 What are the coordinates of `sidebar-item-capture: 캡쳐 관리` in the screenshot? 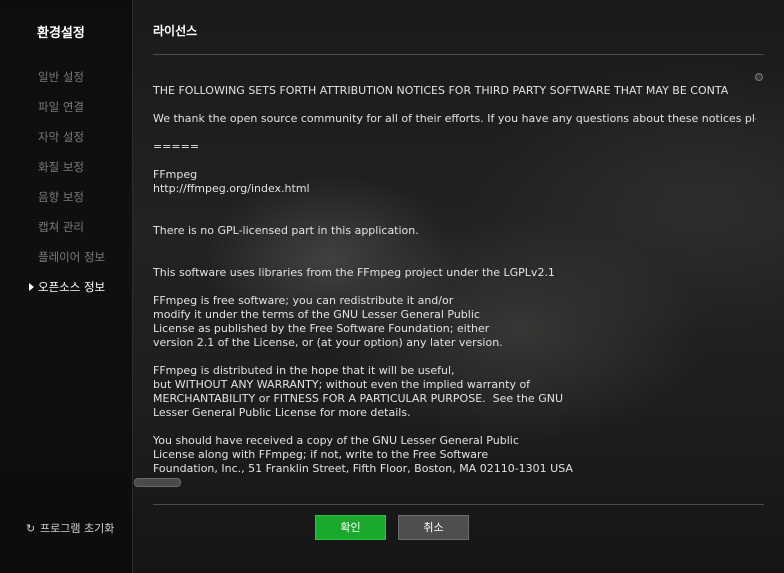 It's located at (66, 233).